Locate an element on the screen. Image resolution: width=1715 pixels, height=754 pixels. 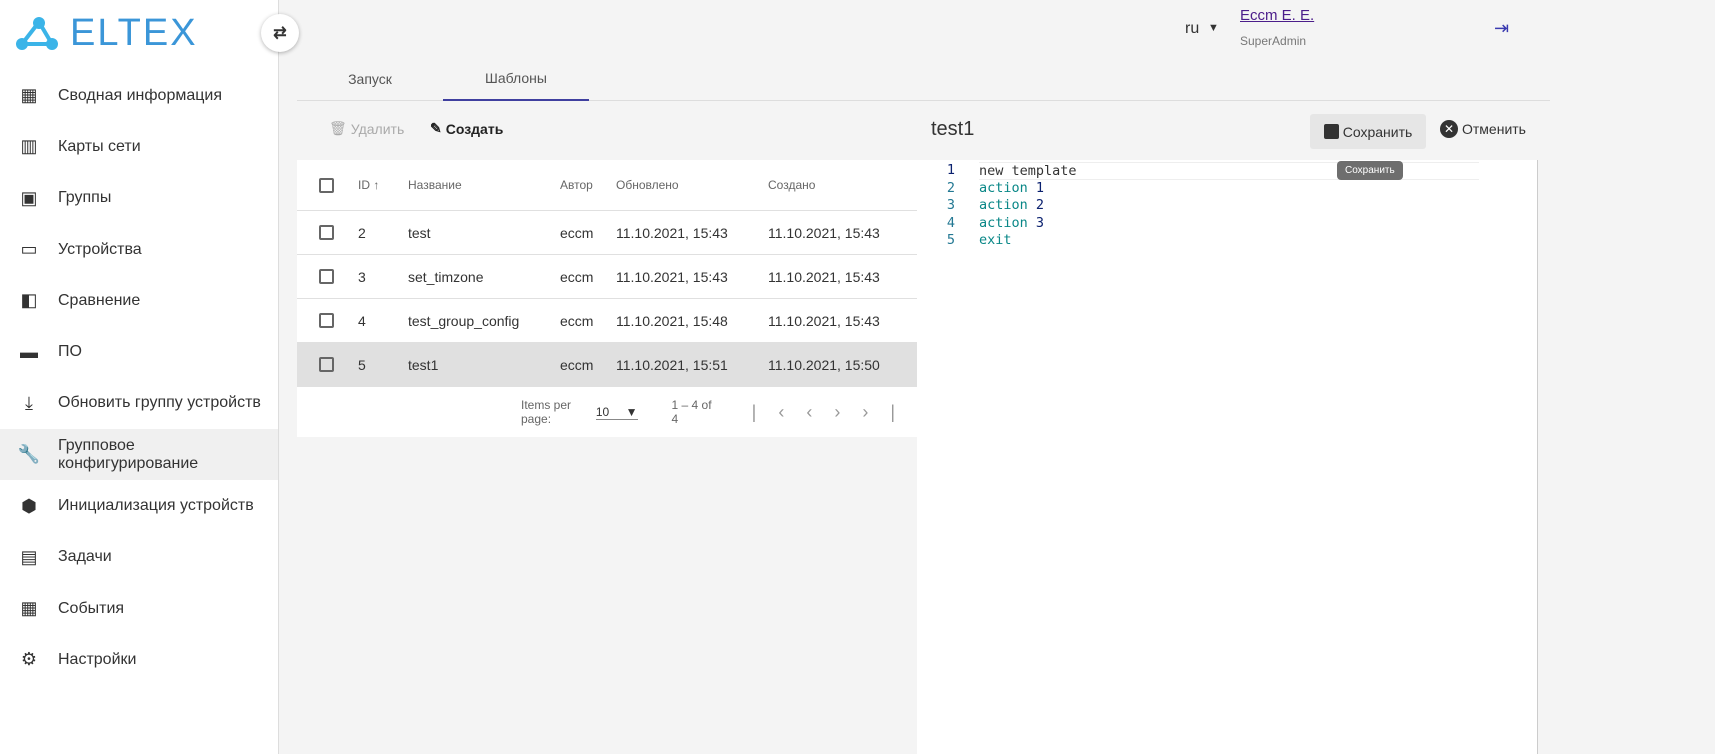
create-button: ✎ Создать is located at coordinates (466, 128).